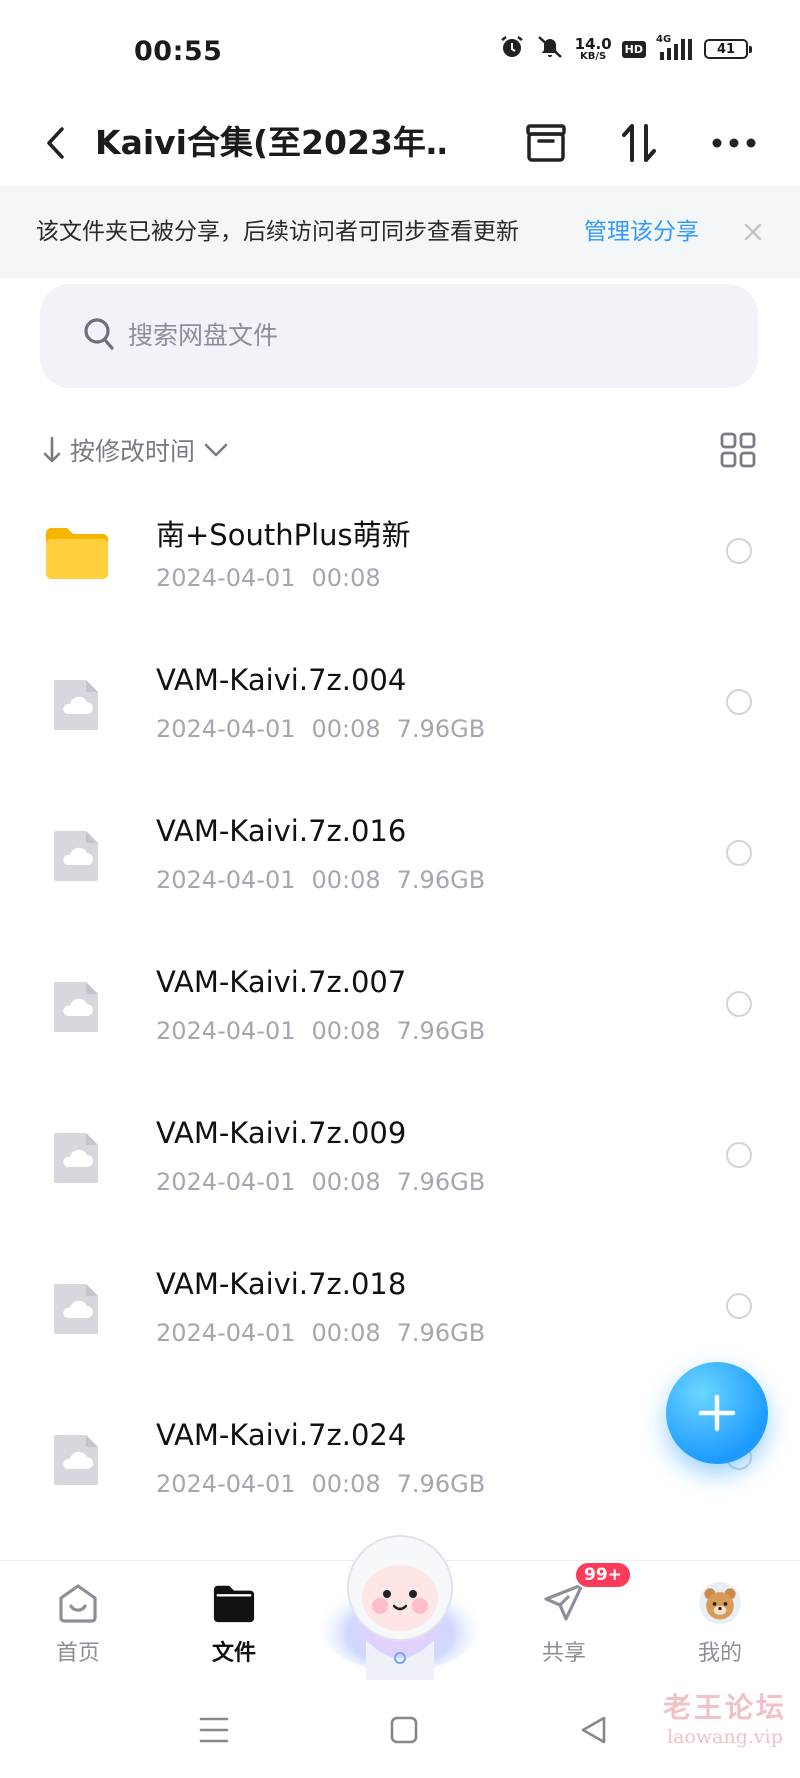  I want to click on more-options-button, so click(734, 143).